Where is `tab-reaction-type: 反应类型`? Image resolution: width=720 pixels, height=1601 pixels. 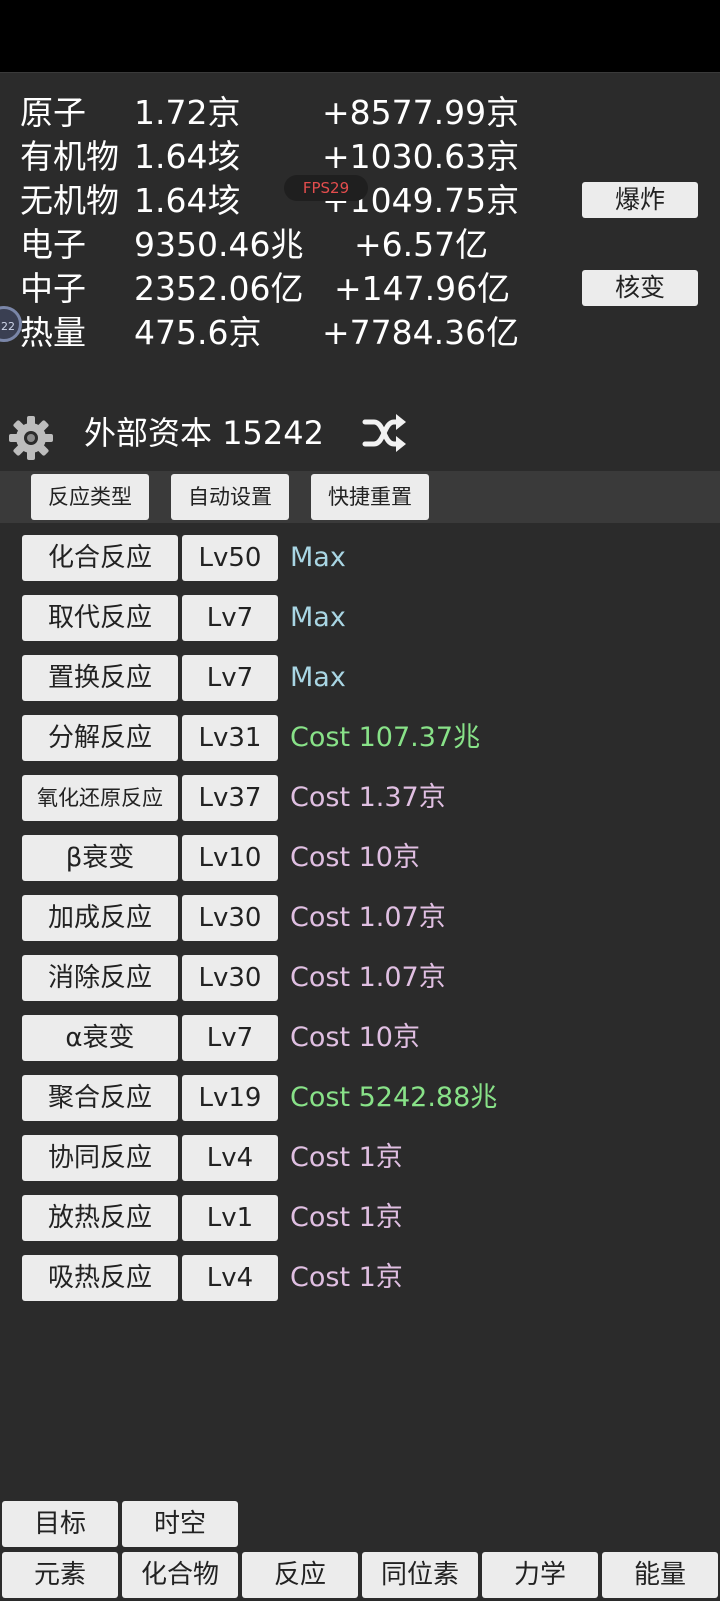 tab-reaction-type: 反应类型 is located at coordinates (90, 497).